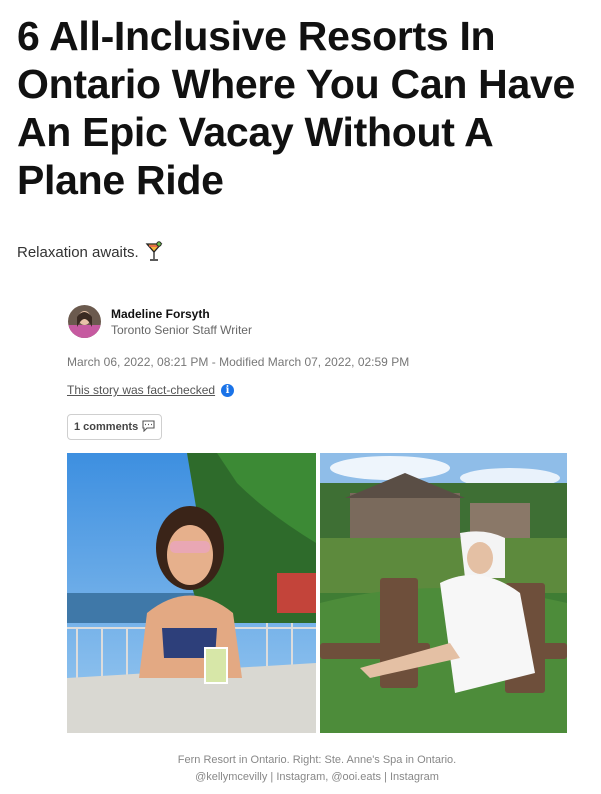 This screenshot has height=794, width=601. Describe the element at coordinates (148, 427) in the screenshot. I see `comment-icon` at that location.